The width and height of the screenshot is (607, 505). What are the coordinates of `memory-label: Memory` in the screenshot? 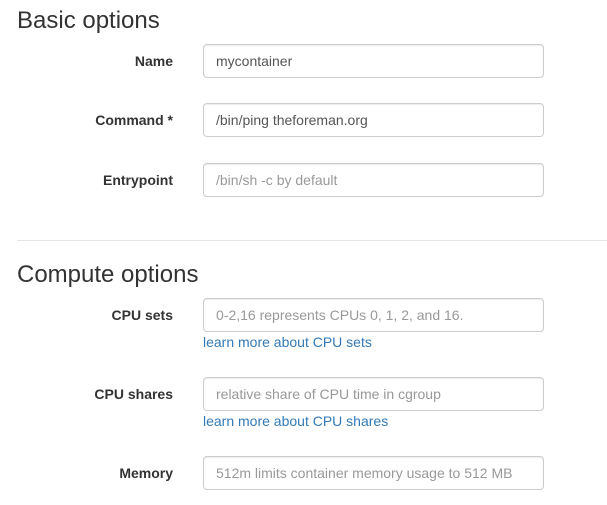 It's located at (146, 473).